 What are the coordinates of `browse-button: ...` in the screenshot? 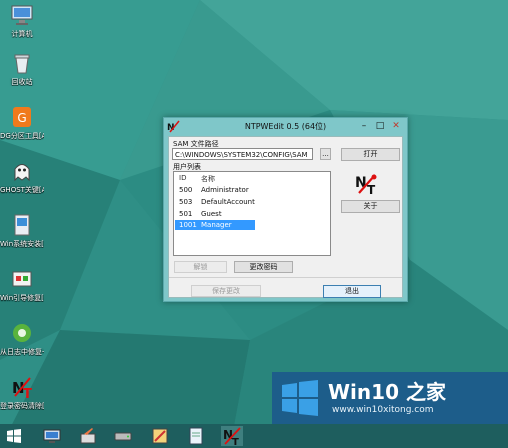 It's located at (325, 154).